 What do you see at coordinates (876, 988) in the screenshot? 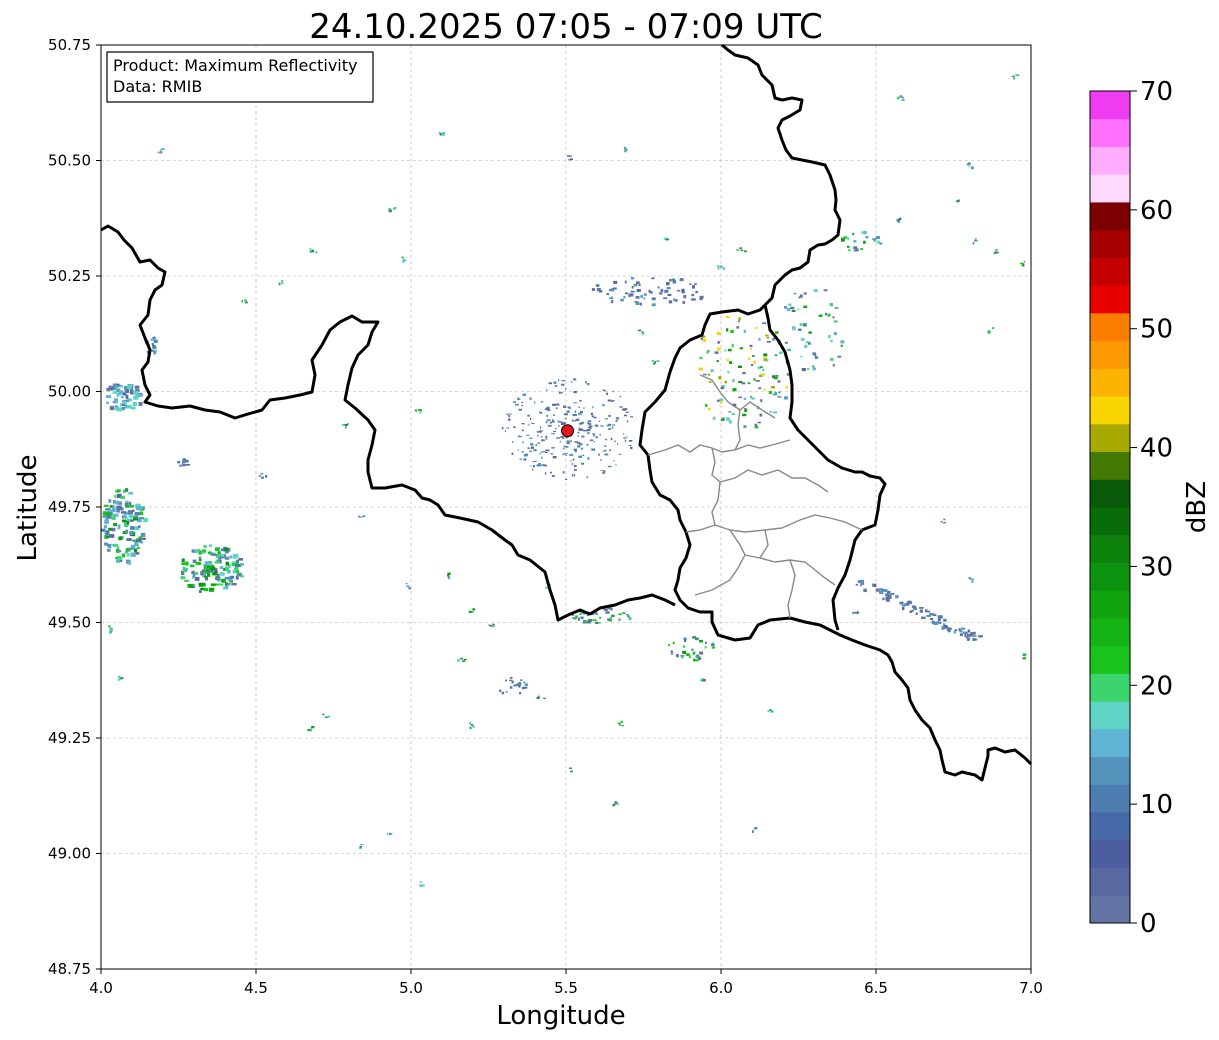
I see `x-tick-label: 6.5` at bounding box center [876, 988].